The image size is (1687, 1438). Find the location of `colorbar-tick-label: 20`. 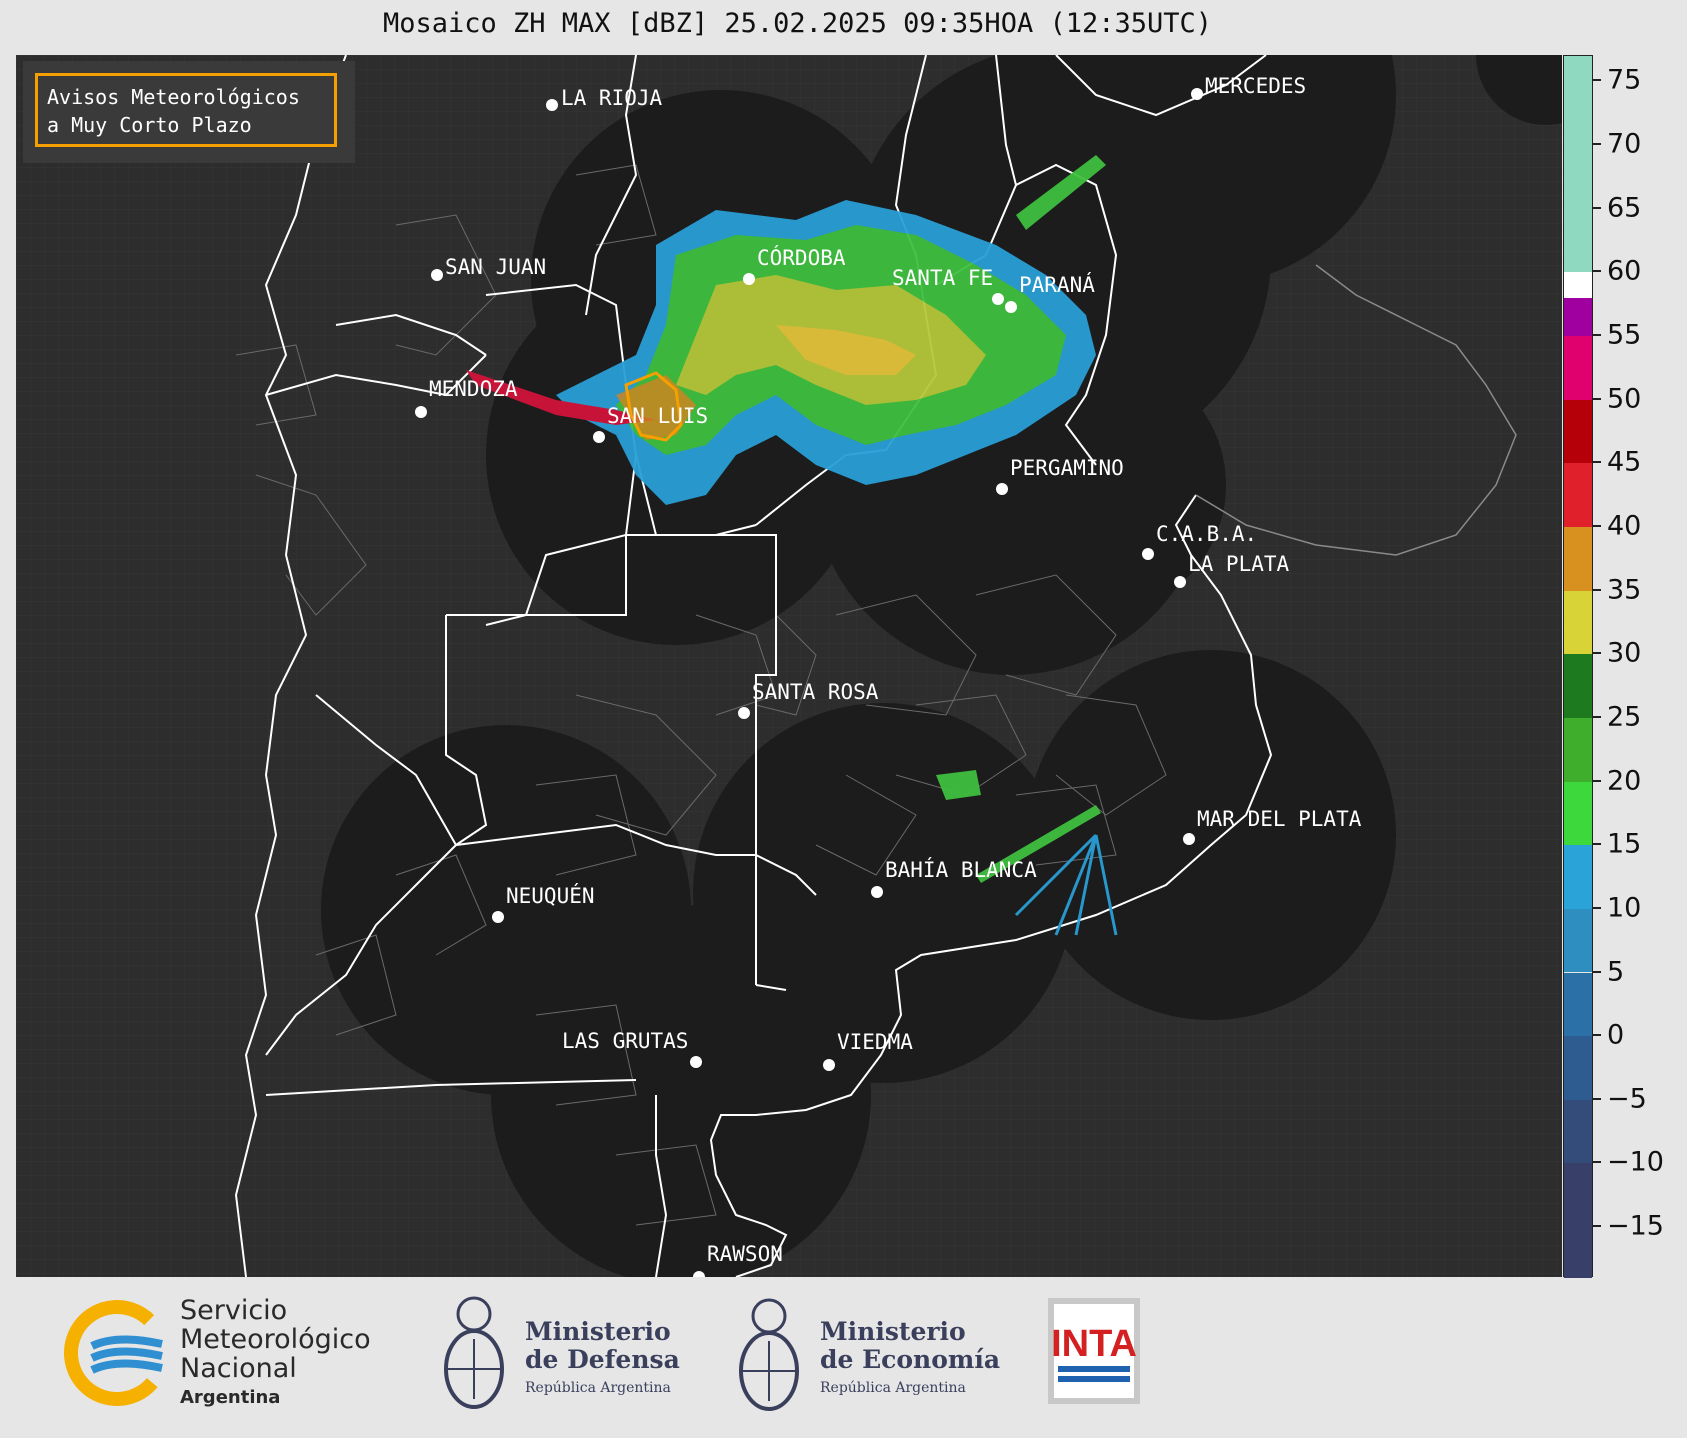

colorbar-tick-label: 20 is located at coordinates (1624, 781).